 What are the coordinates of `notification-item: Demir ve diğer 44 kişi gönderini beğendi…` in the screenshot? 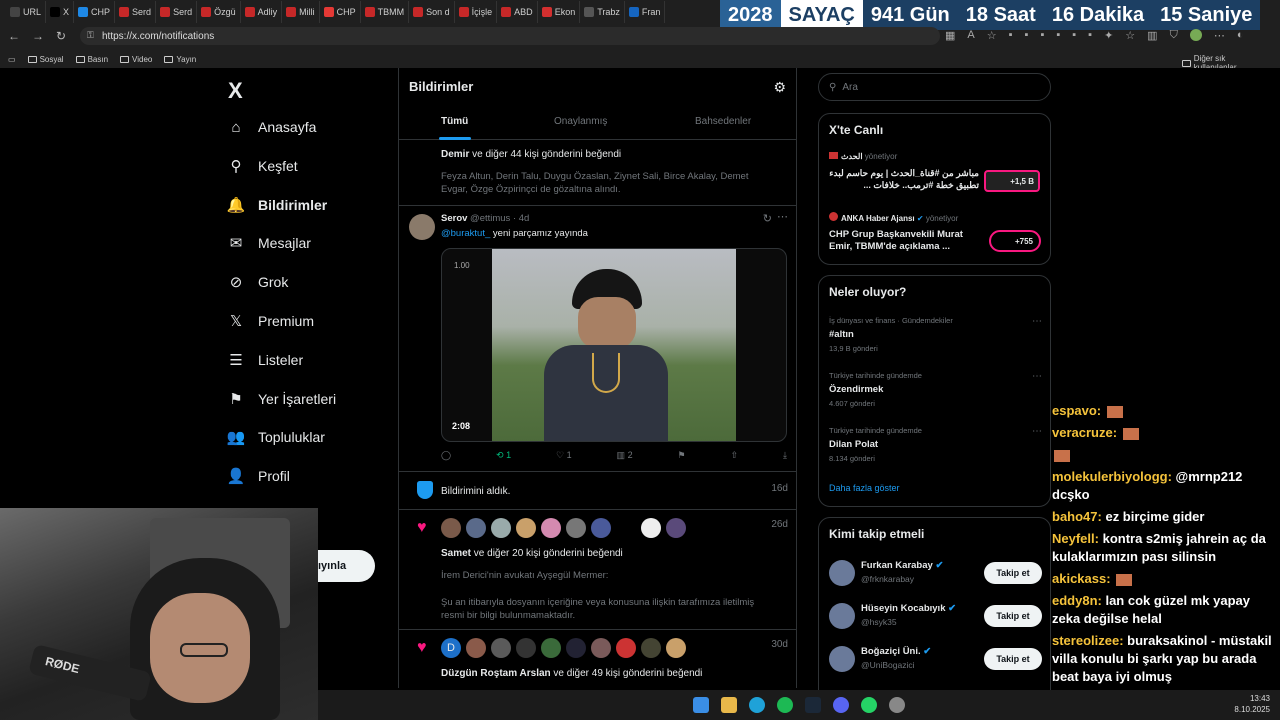 It's located at (597, 173).